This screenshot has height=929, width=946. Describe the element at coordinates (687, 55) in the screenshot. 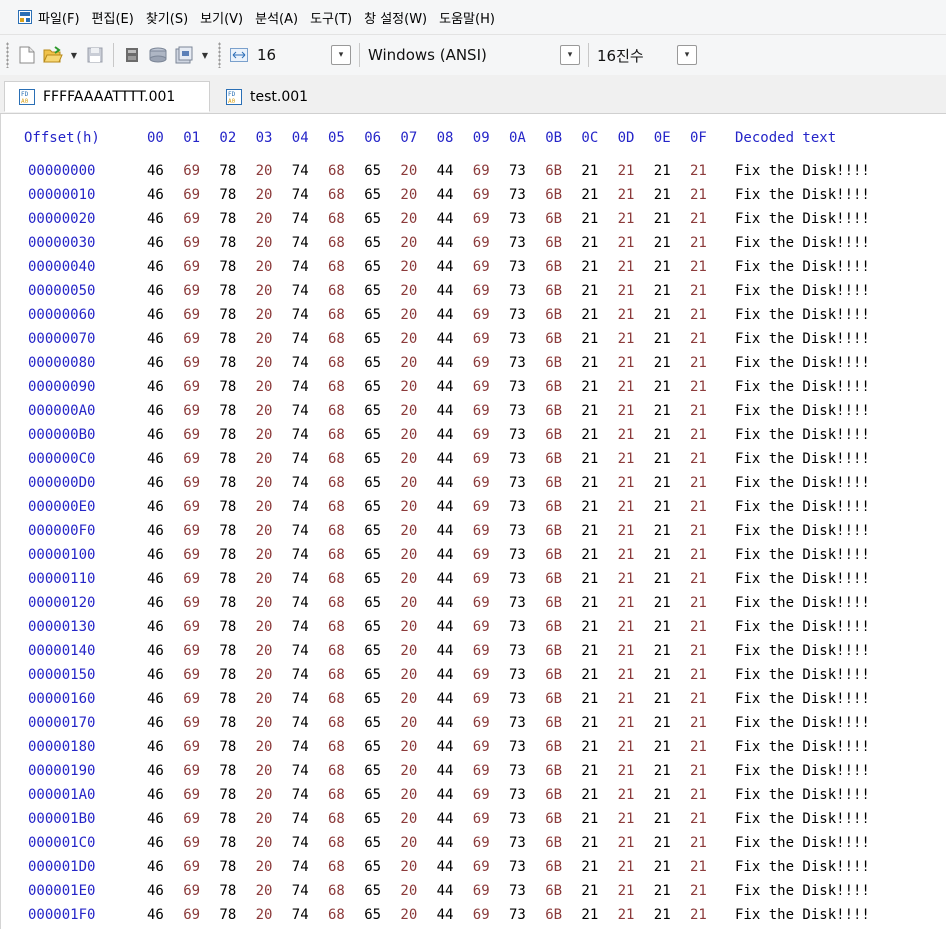

I see `chevron-down-icon: ▾` at that location.